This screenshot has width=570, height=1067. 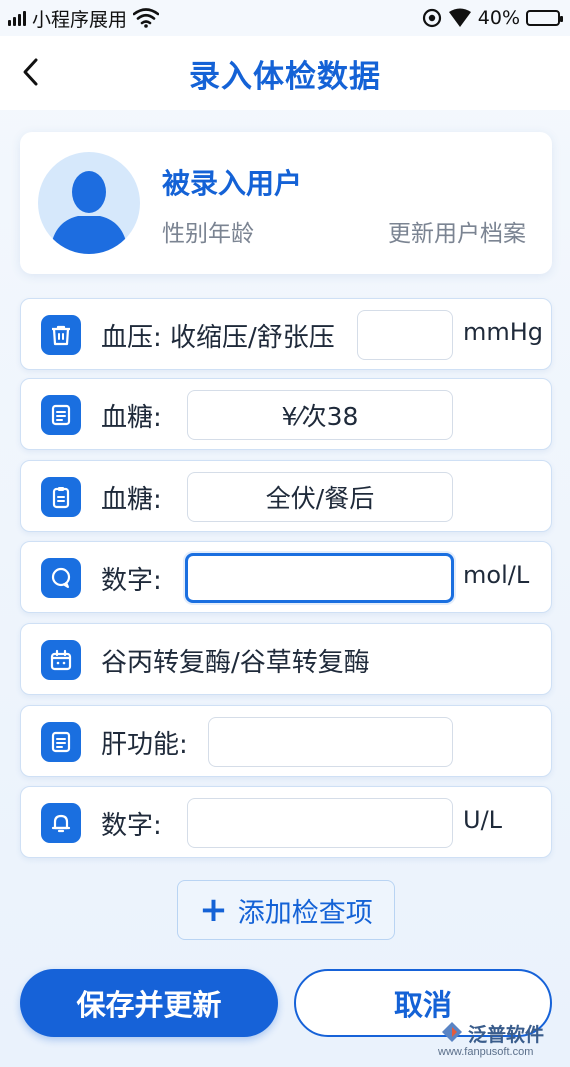 What do you see at coordinates (149, 1003) in the screenshot?
I see `save-update-button: 保存并更新` at bounding box center [149, 1003].